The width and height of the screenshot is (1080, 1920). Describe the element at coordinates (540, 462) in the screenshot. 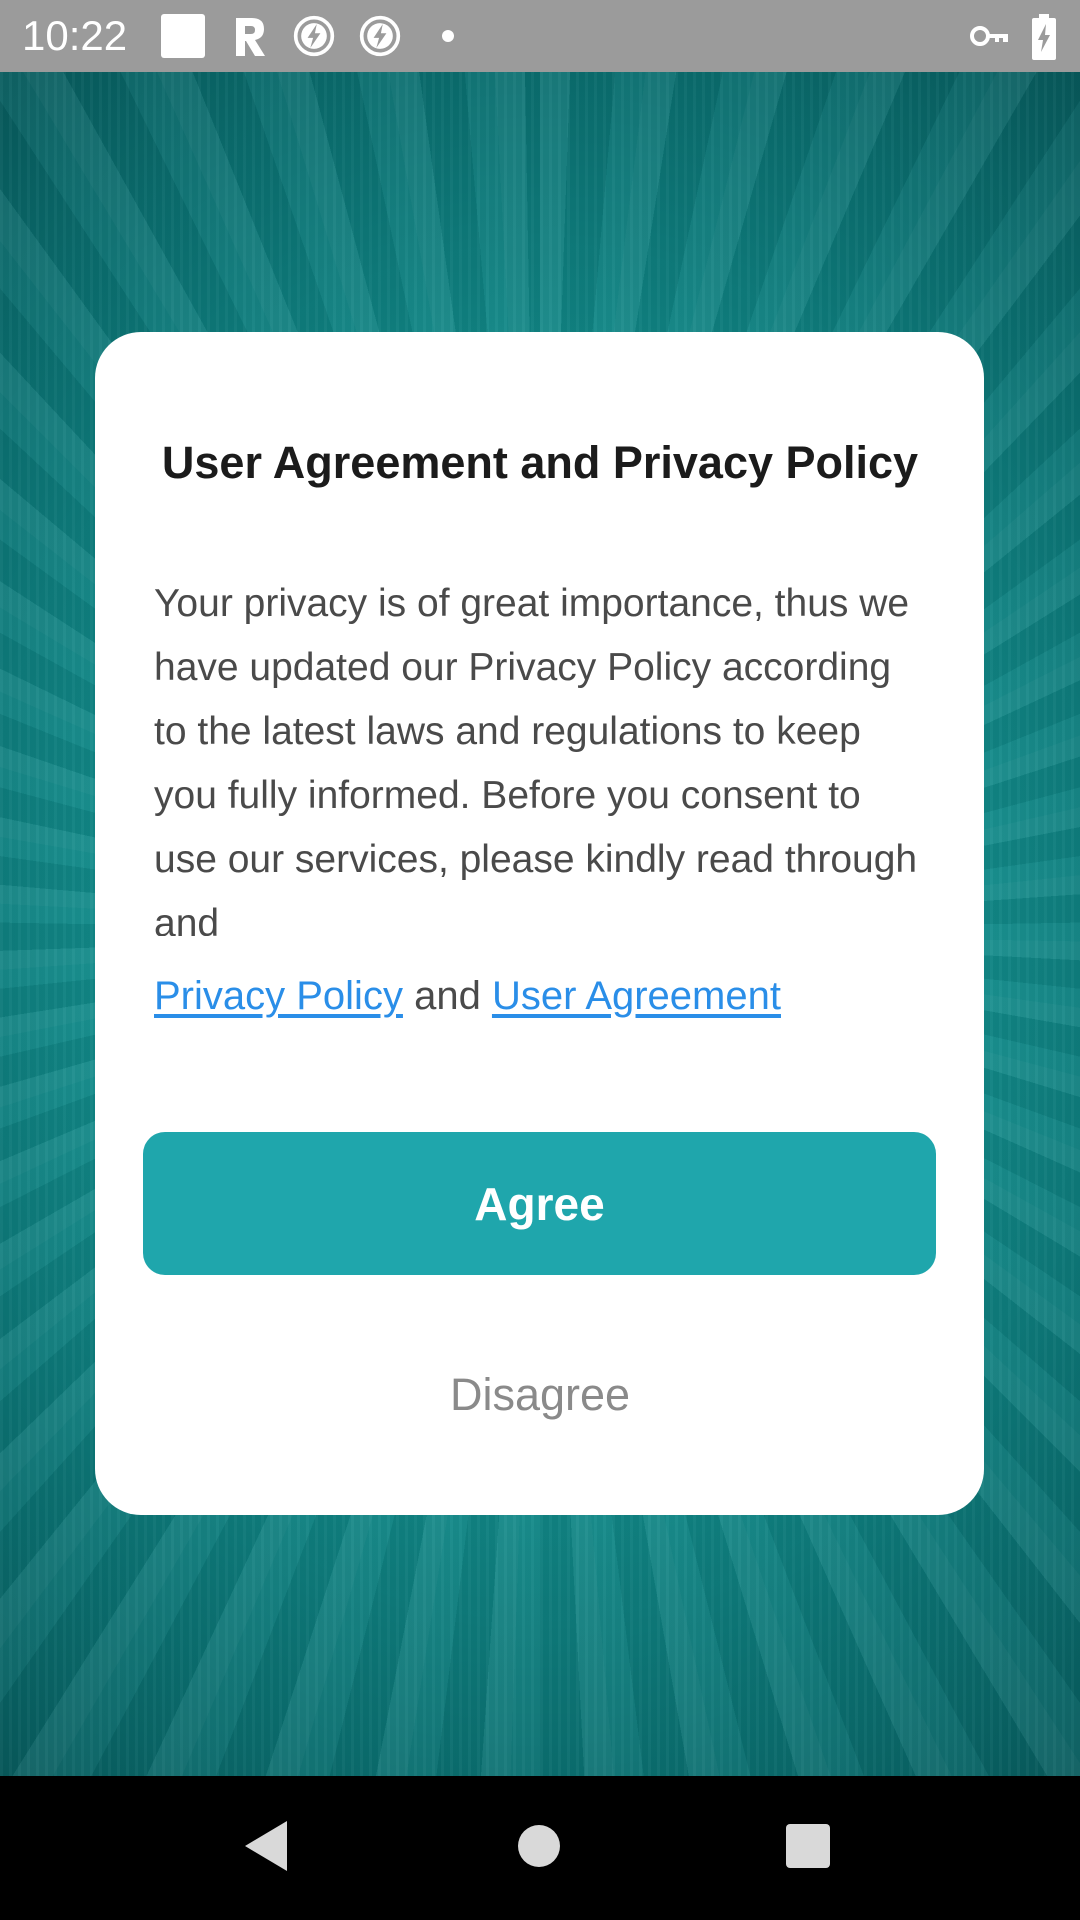

I see `dialog-title: User Agreement and Privacy Policy` at that location.